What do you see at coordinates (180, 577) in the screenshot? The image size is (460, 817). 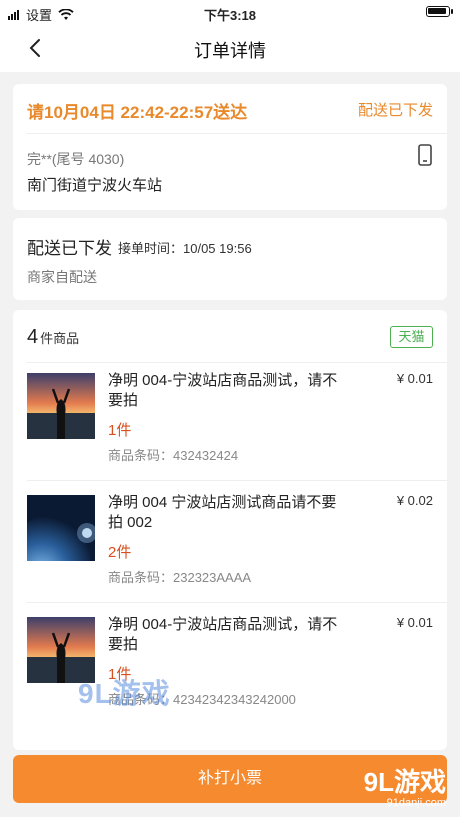 I see `product-barcode: 商品条码：232323AAAA` at bounding box center [180, 577].